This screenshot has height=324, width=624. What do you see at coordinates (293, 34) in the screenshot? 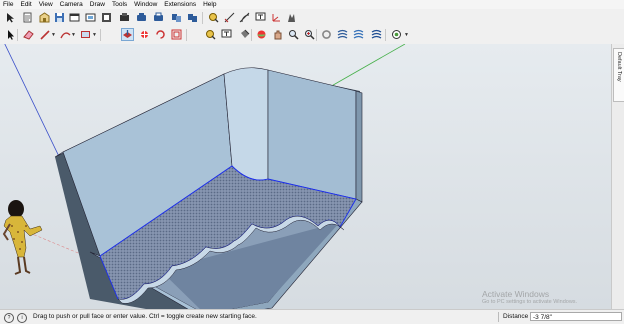
I see `zoom-icon` at bounding box center [293, 34].